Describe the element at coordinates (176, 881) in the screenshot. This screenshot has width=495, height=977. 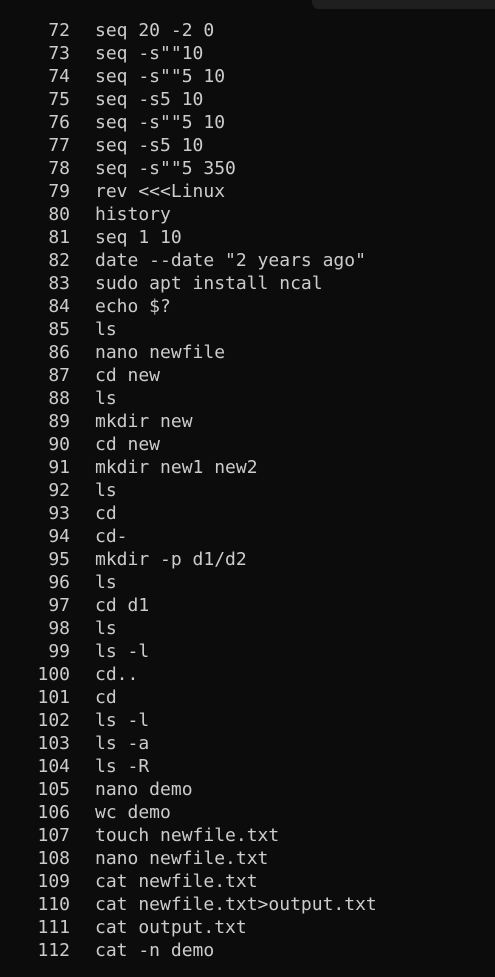
I see `history-command: cat newfile.txt` at that location.